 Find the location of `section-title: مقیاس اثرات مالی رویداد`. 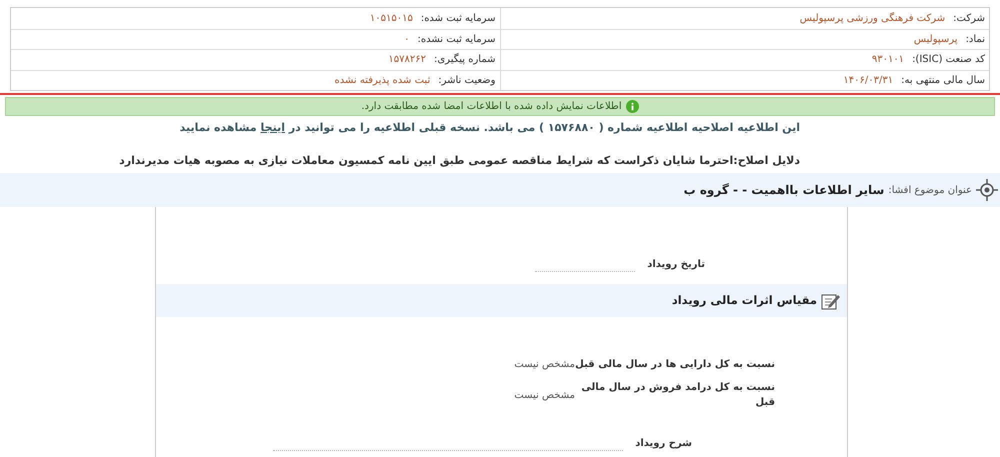

section-title: مقیاس اثرات مالی رویداد is located at coordinates (744, 300).